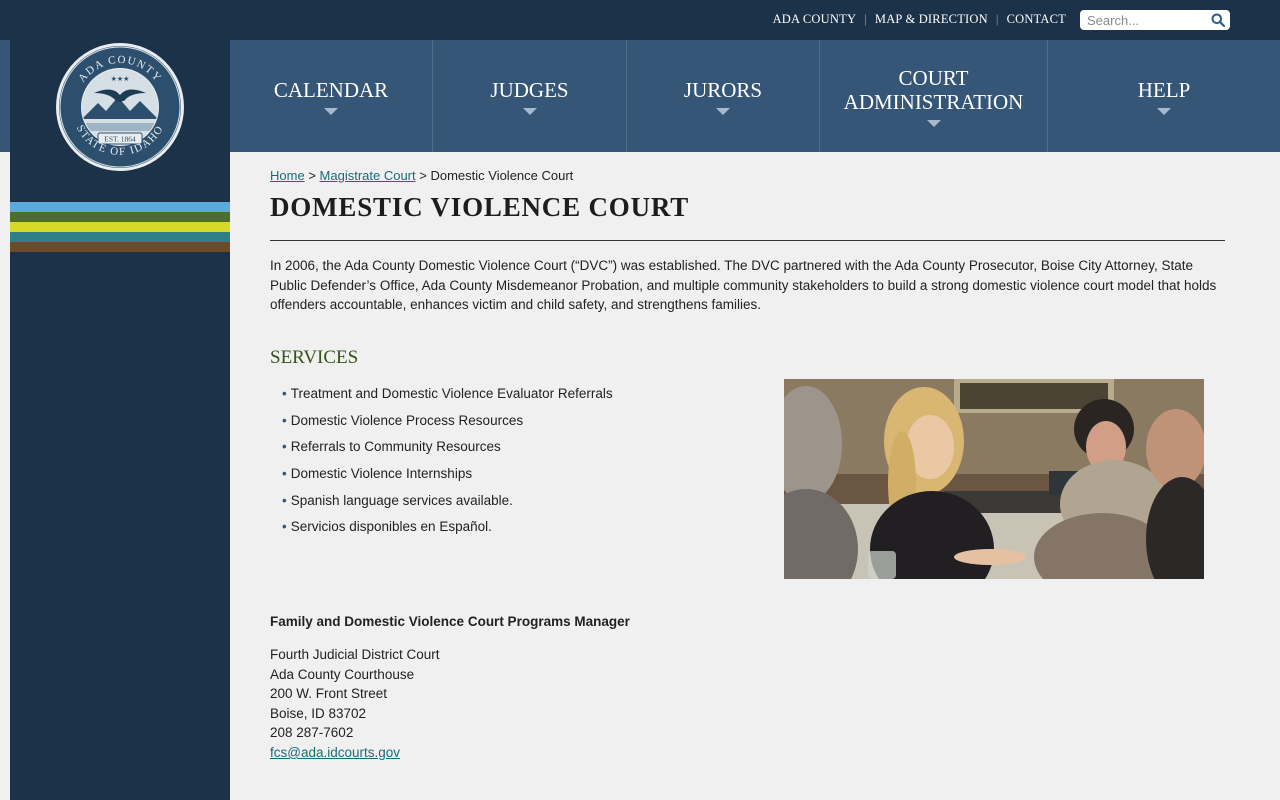 Image resolution: width=1280 pixels, height=800 pixels. Describe the element at coordinates (447, 450) in the screenshot. I see `list-item: Referrals to Community Resources` at that location.